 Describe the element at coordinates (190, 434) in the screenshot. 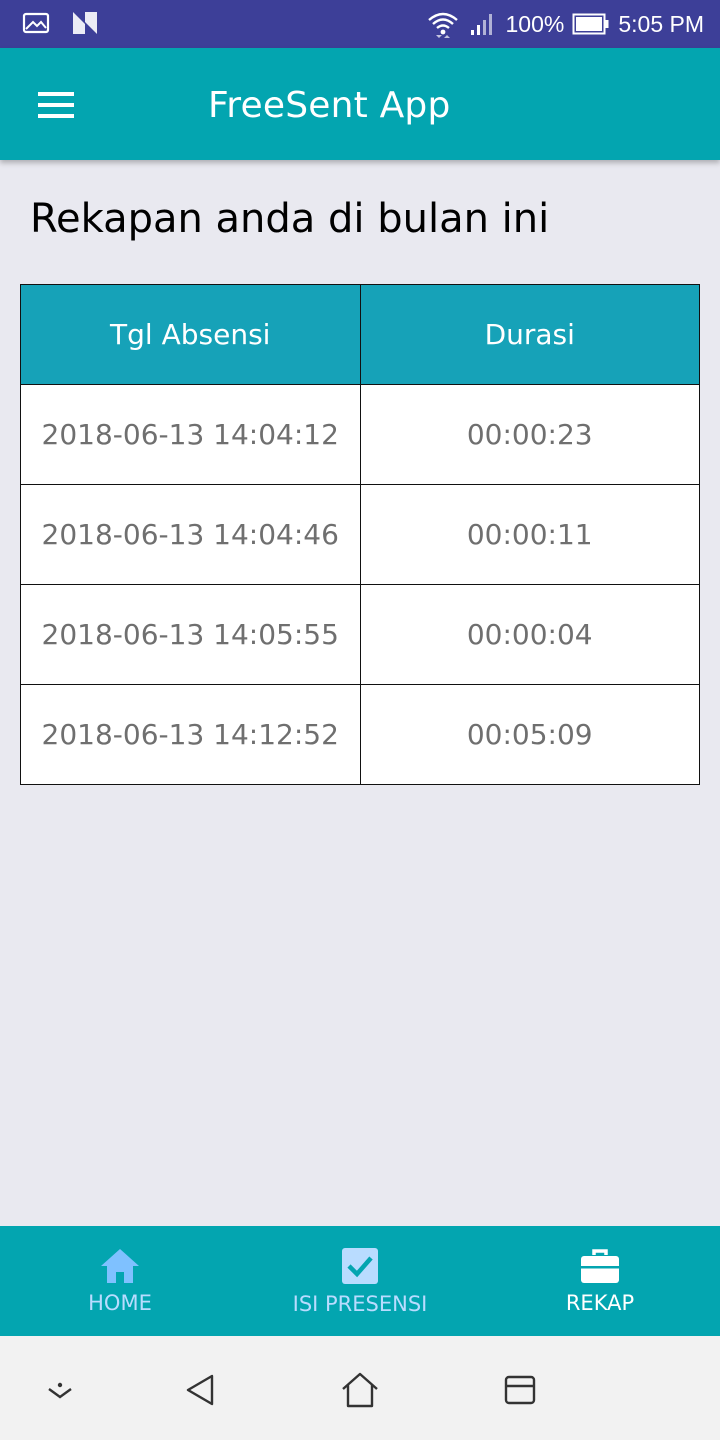

I see `cell-date: 2018-06-13 14:04:12` at that location.